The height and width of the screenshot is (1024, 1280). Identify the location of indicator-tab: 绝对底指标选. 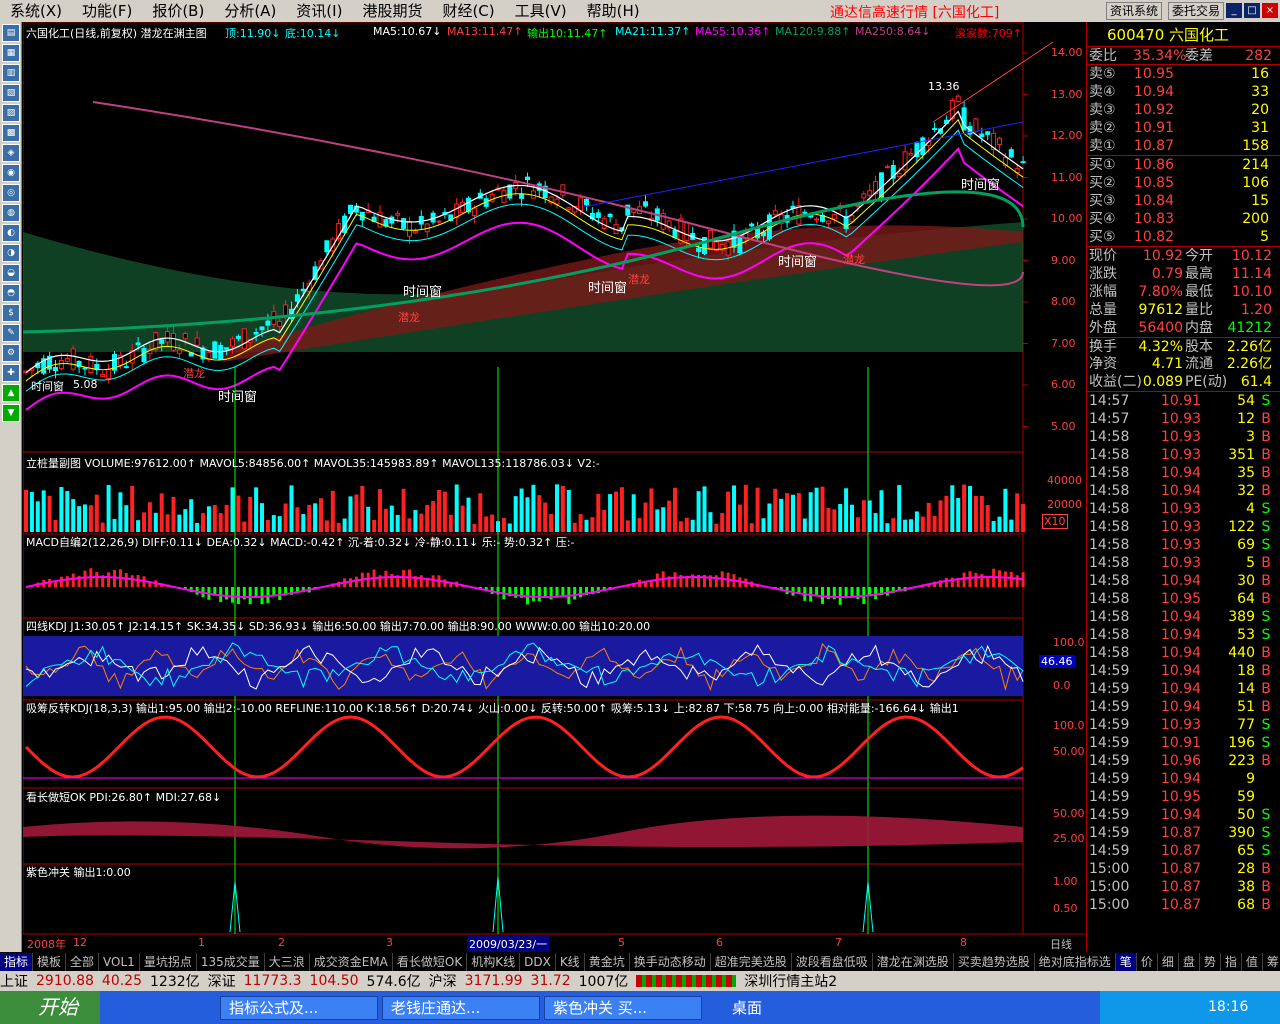
(1075, 962).